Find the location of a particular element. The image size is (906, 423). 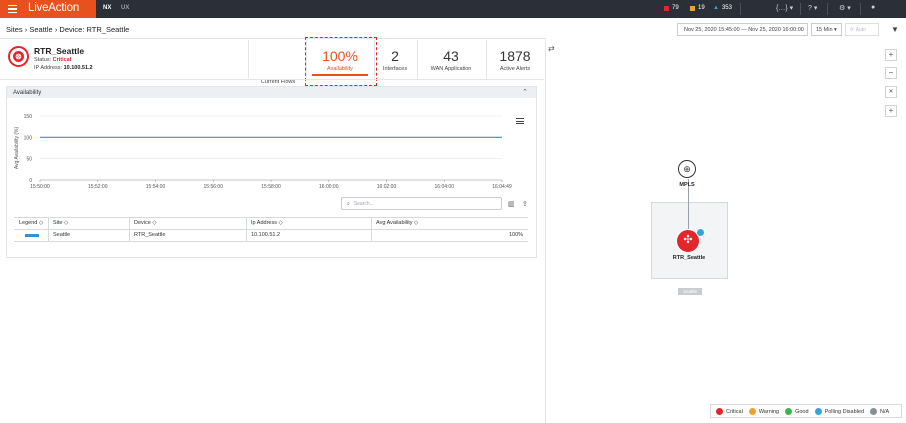

nav-ux: UX is located at coordinates (125, 8).